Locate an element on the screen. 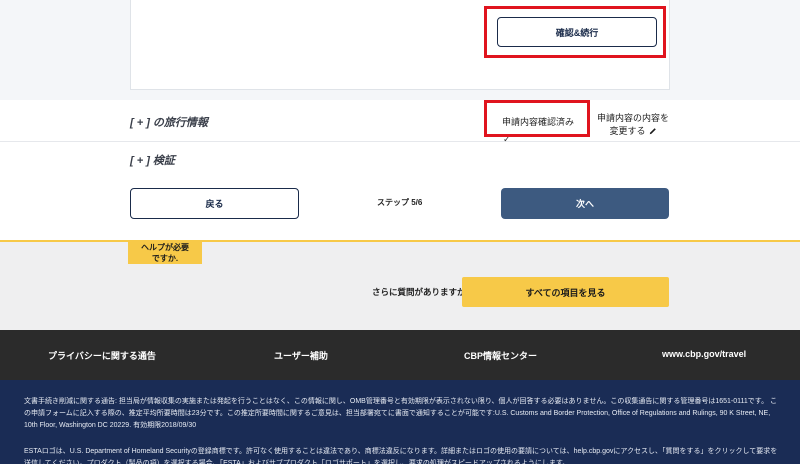 This screenshot has height=464, width=800. footer-link-accessibility: ユーザー補助 is located at coordinates (301, 355).